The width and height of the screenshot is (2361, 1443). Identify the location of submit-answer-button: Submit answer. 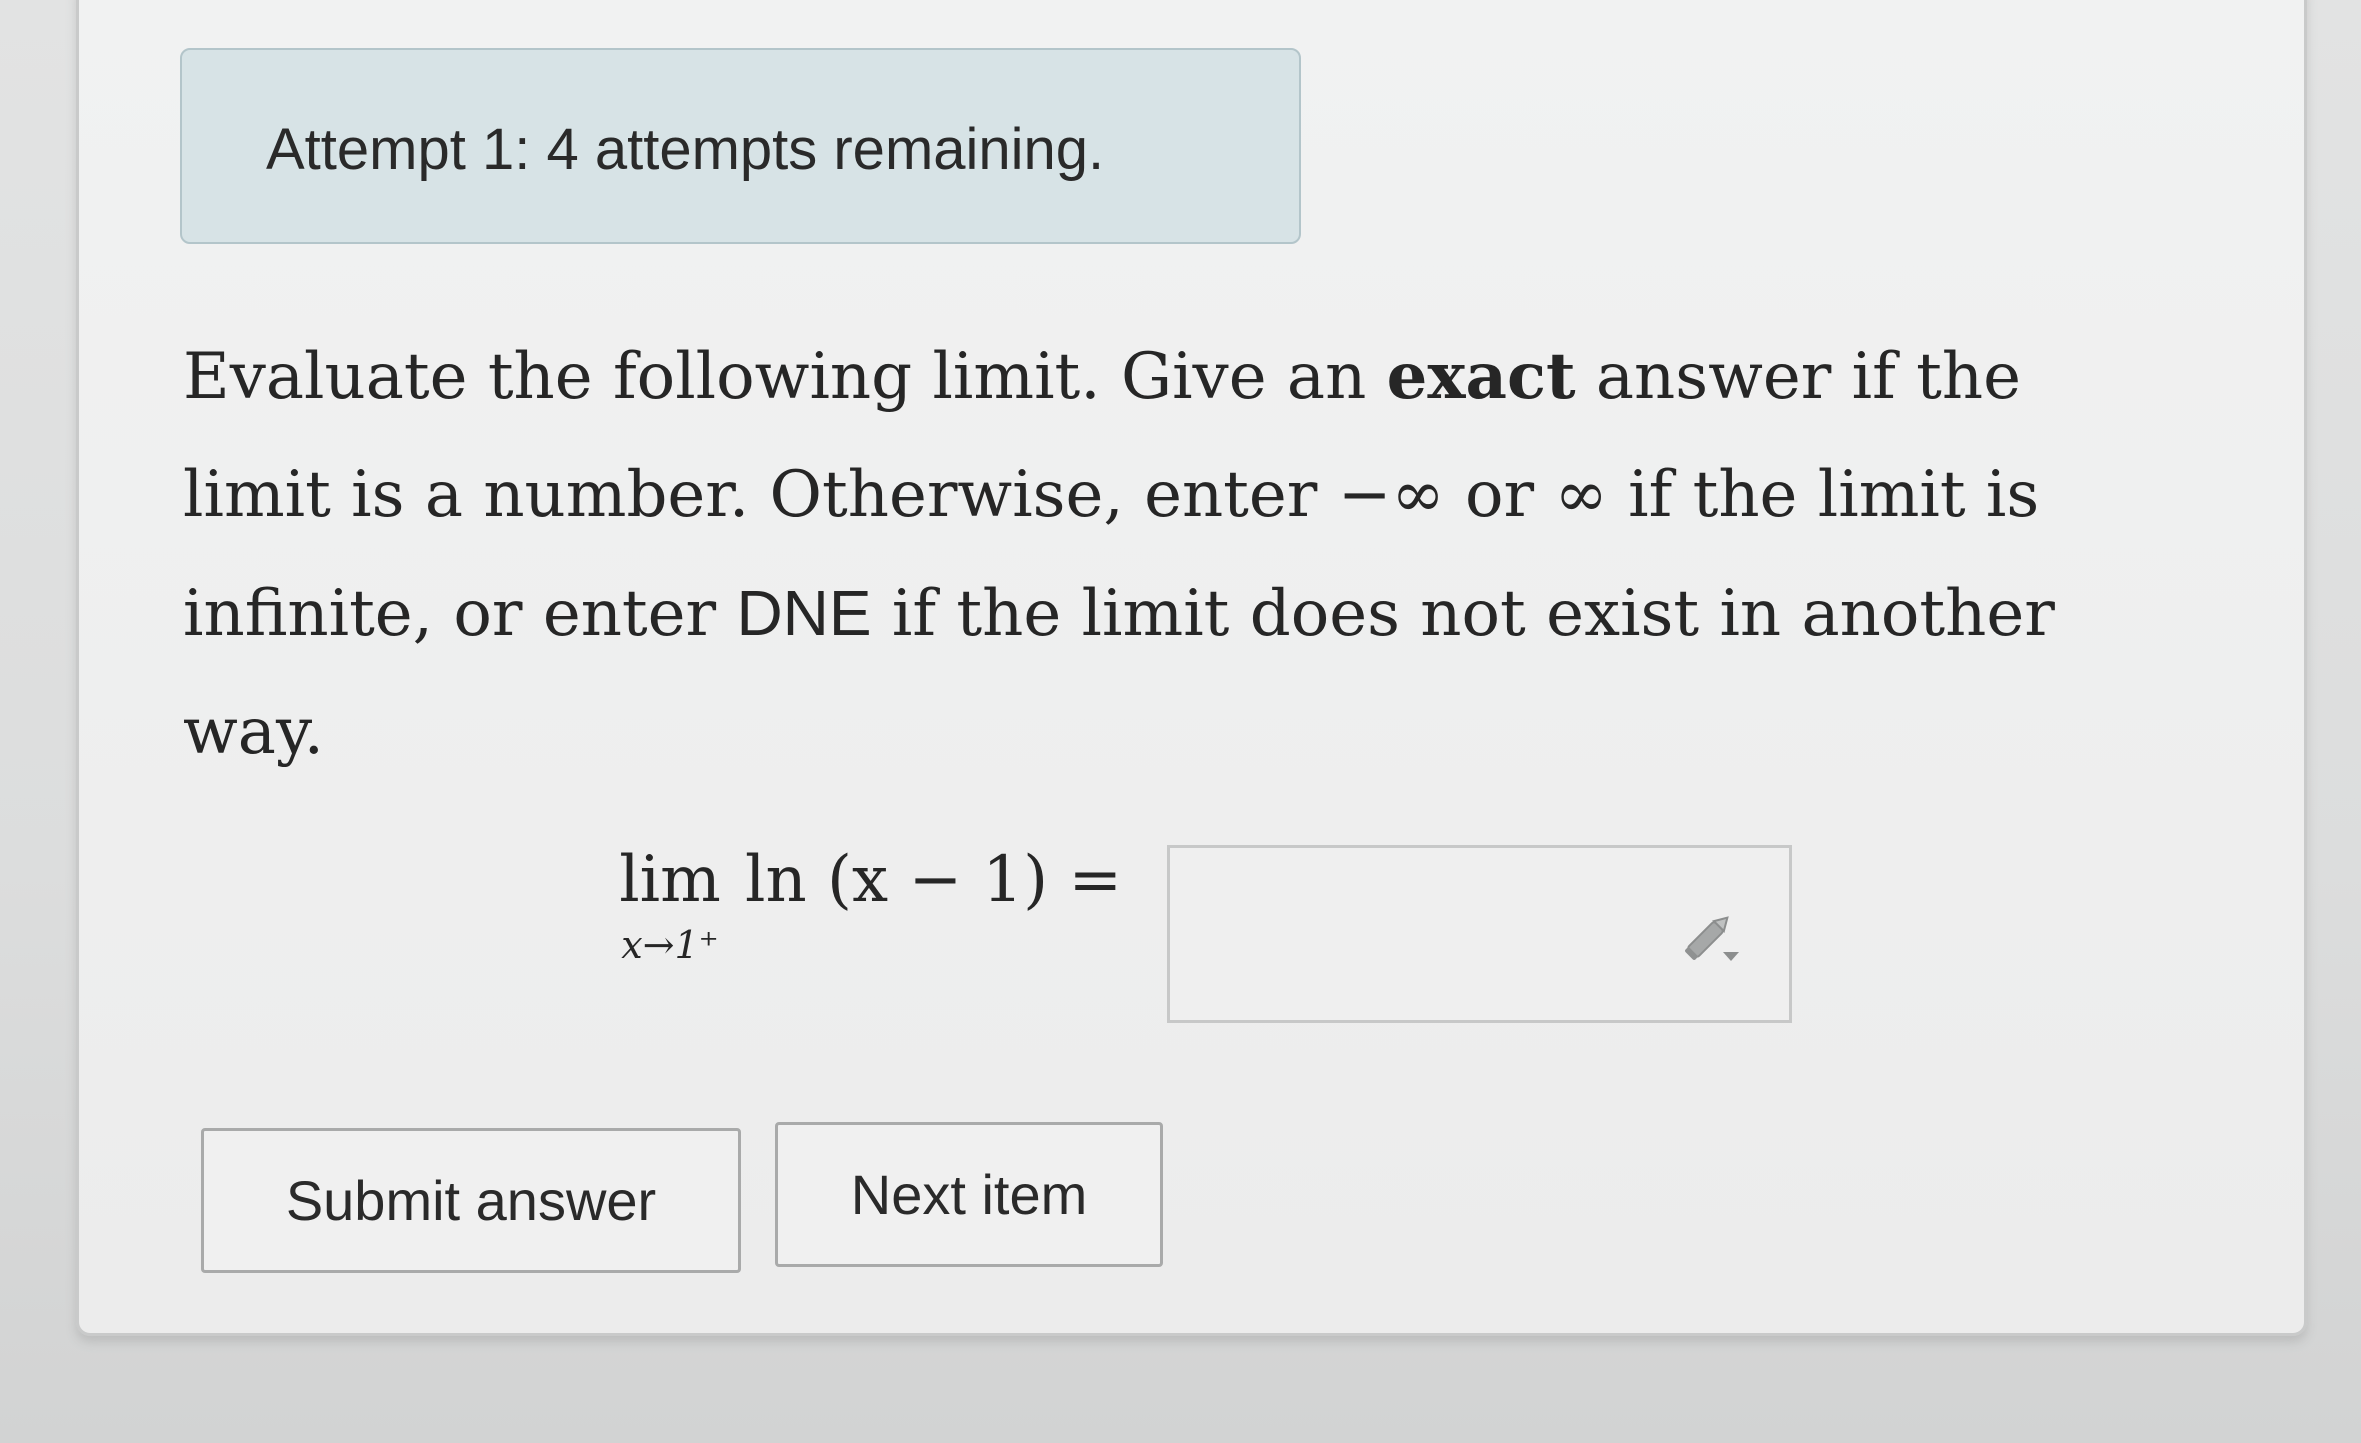
(471, 1200).